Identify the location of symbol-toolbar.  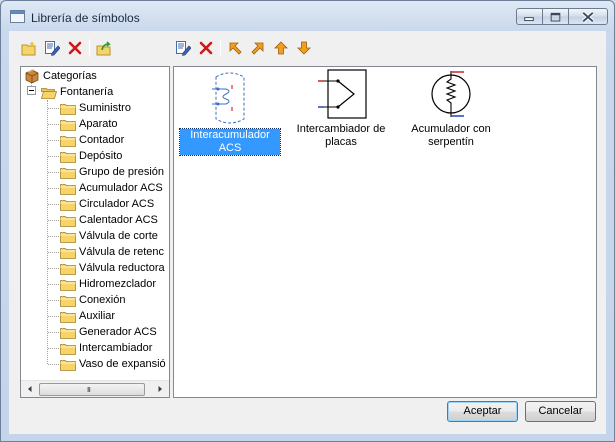
(245, 48).